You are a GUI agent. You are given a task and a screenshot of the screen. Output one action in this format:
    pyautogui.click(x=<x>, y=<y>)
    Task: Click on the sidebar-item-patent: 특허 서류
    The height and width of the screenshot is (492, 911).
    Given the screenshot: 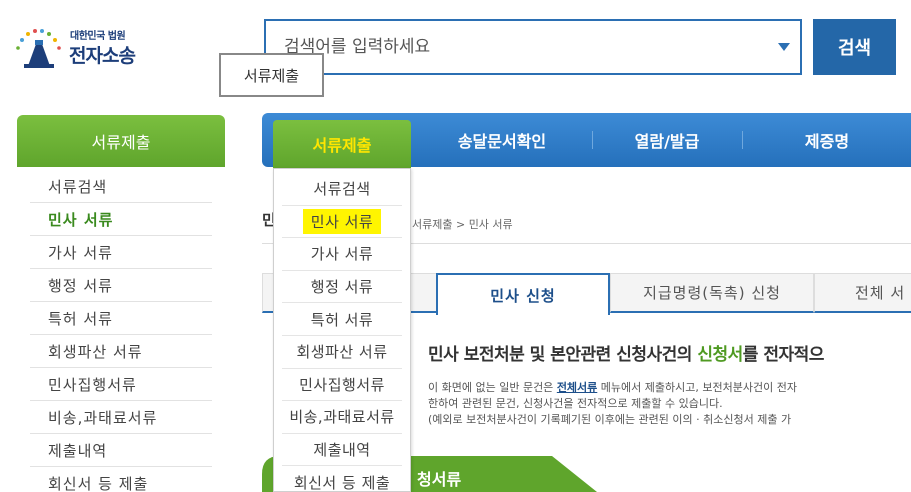 What is the action you would take?
    pyautogui.click(x=121, y=318)
    